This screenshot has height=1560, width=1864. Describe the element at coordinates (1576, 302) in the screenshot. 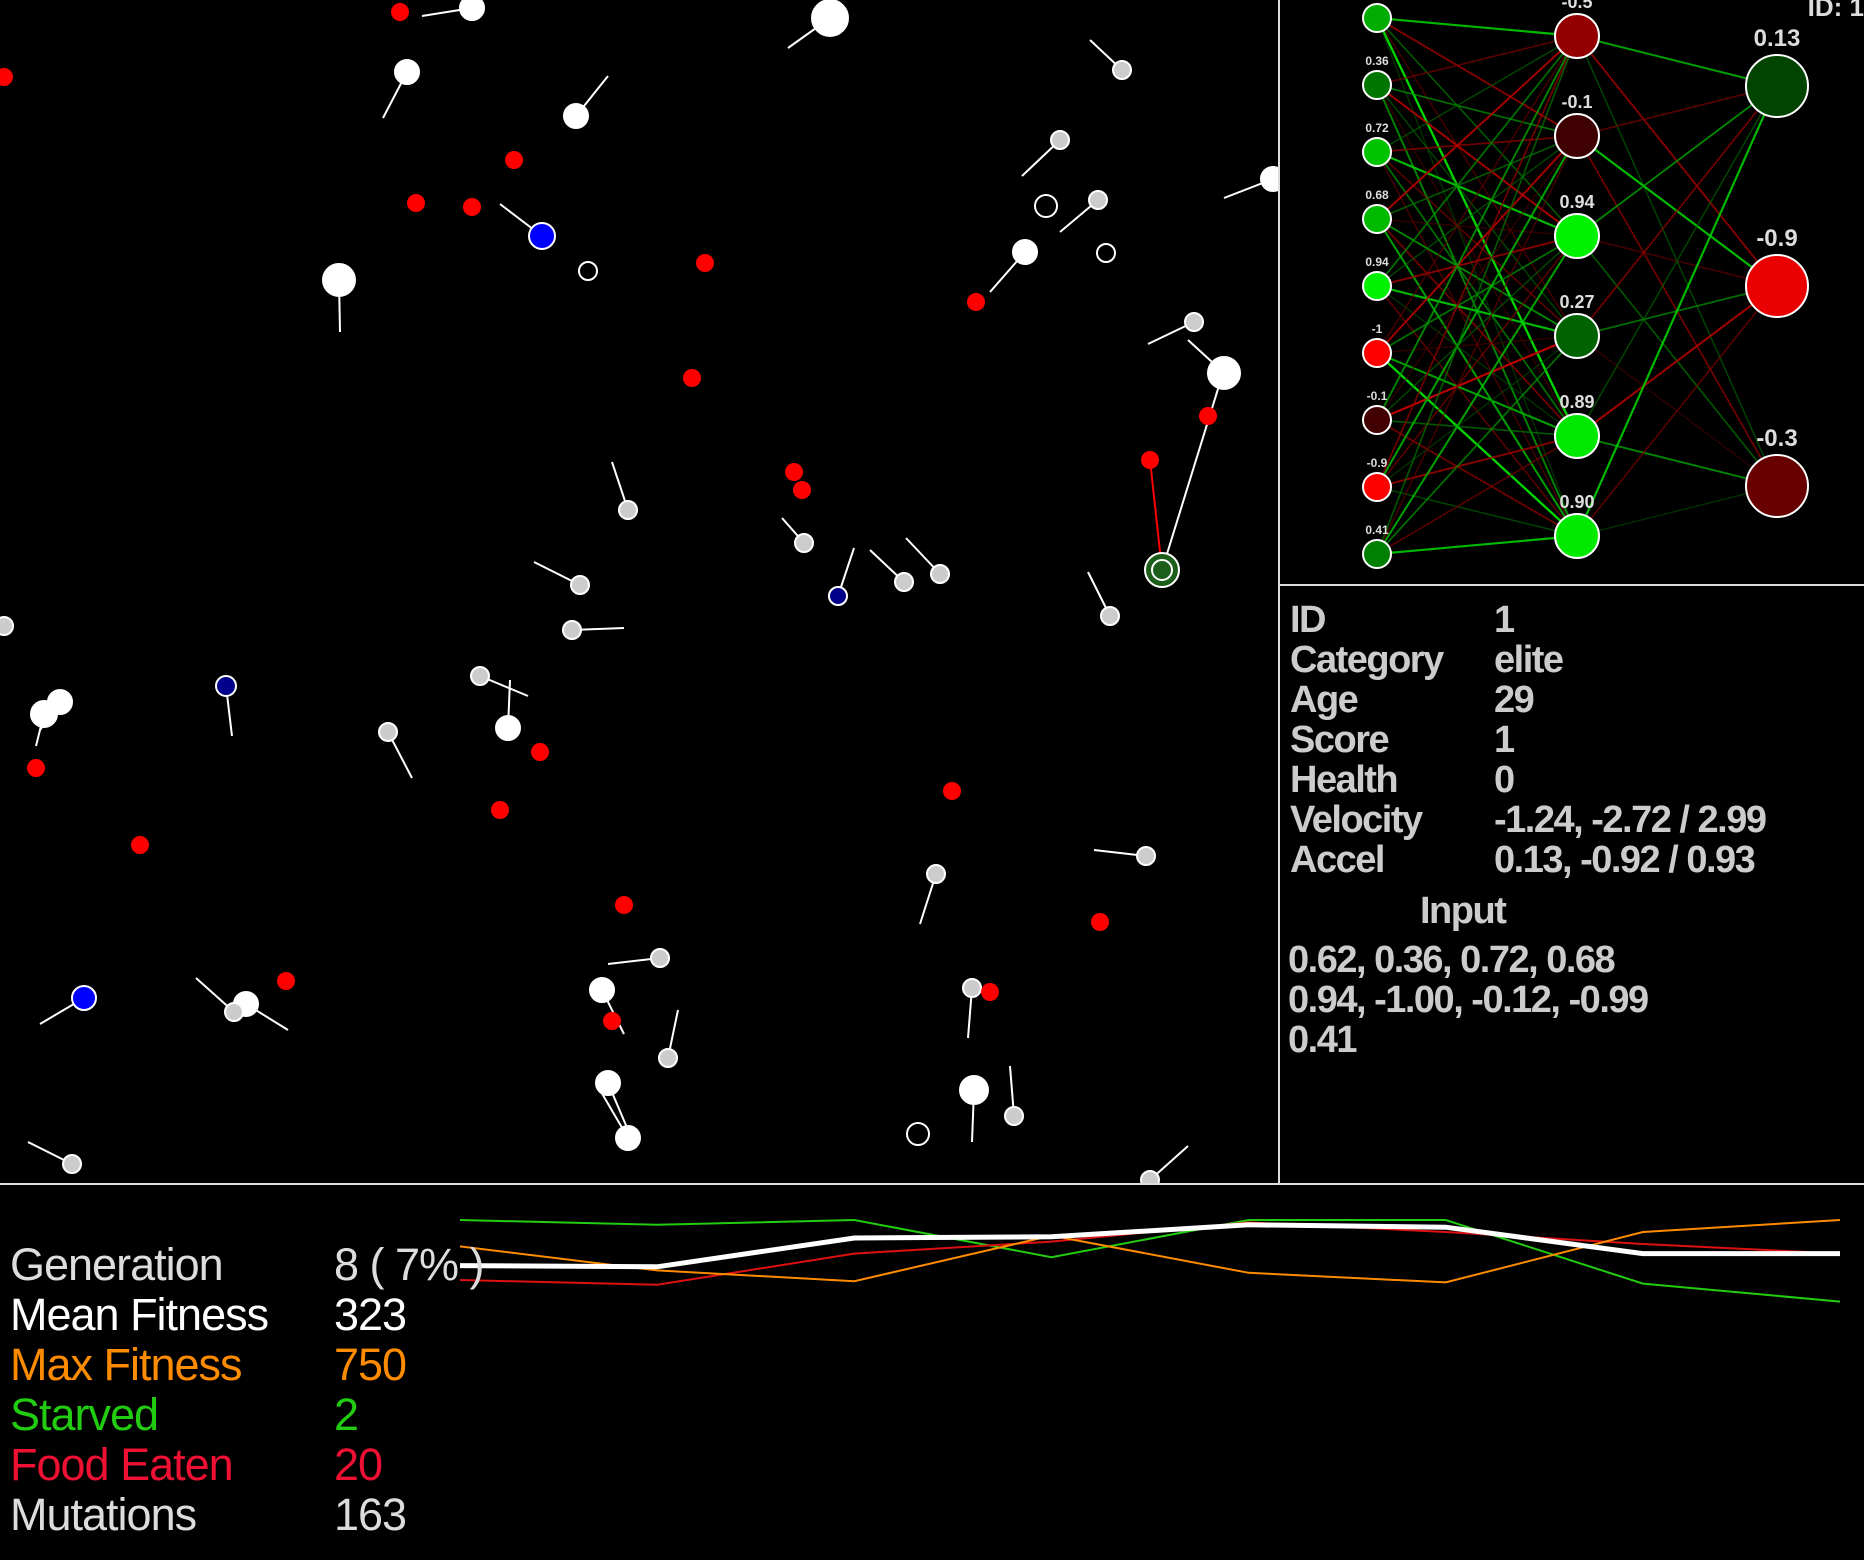

I see `hidden-neuron-label: 0.27` at that location.